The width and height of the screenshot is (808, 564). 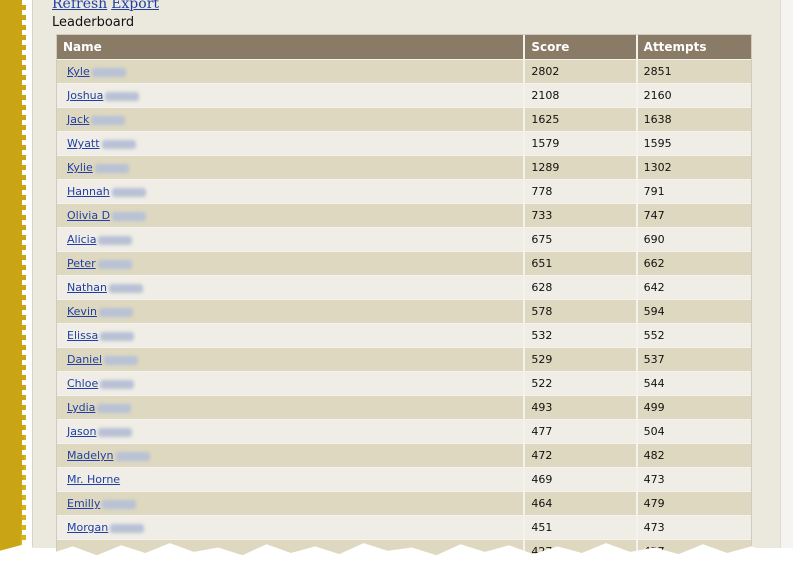 I want to click on cell-score: 675, so click(x=581, y=239).